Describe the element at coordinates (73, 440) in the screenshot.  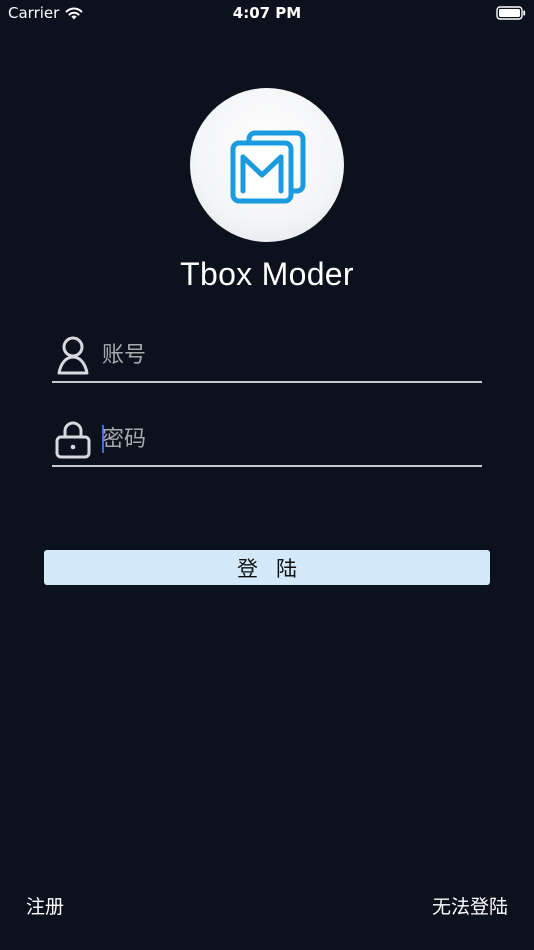
I see `lock-icon` at that location.